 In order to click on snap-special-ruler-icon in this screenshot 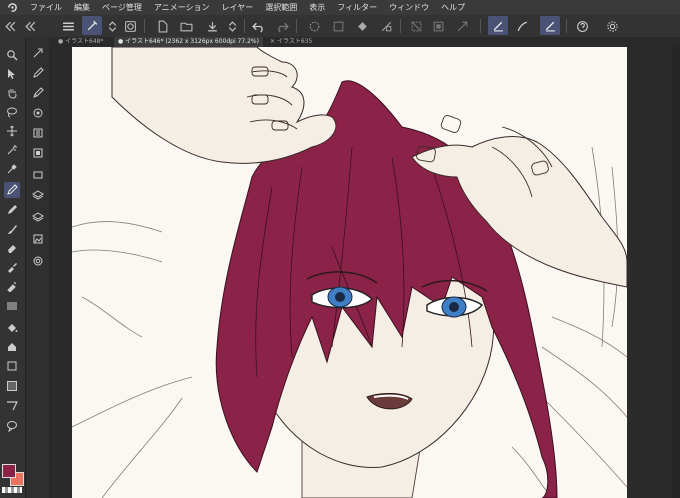, I will do `click(522, 26)`.